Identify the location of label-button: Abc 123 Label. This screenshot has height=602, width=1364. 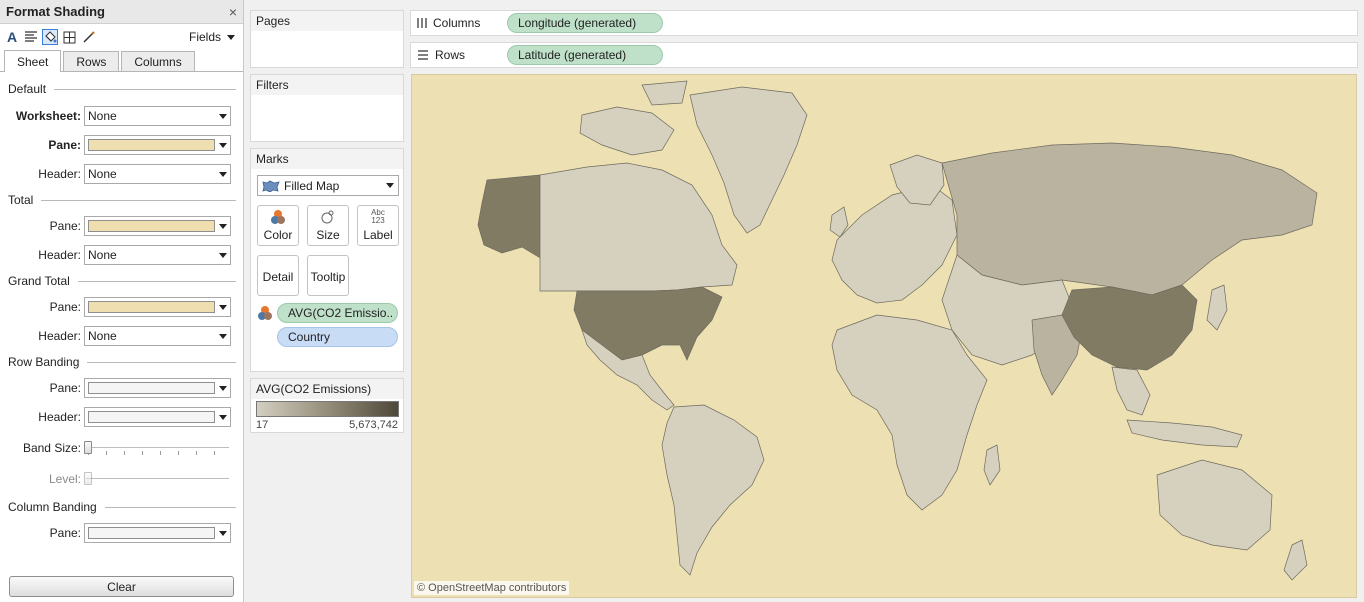
(378, 225).